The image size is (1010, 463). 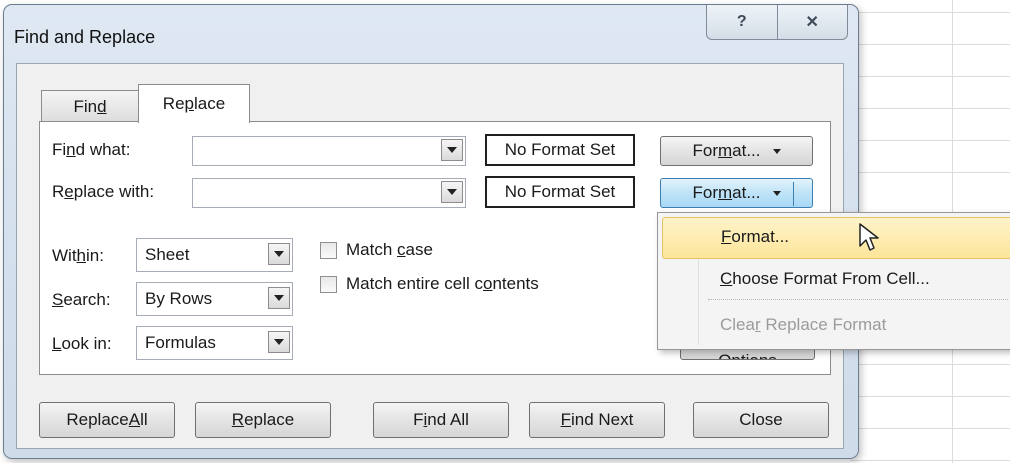 I want to click on caption-buttons: ? ✕, so click(x=777, y=22).